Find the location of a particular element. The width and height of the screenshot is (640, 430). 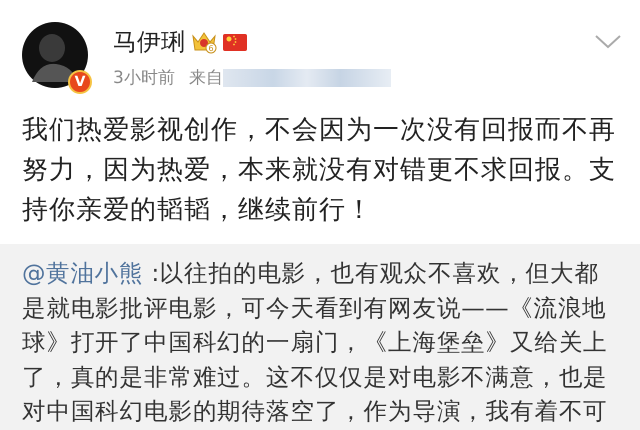

author-name: 马伊琍 is located at coordinates (149, 42).